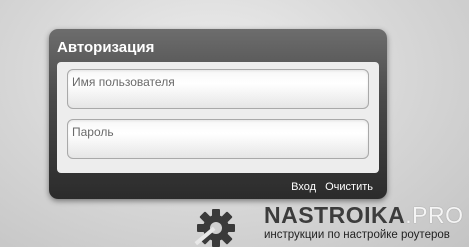 The width and height of the screenshot is (469, 247). I want to click on password-placeholder: Пароль, so click(93, 132).